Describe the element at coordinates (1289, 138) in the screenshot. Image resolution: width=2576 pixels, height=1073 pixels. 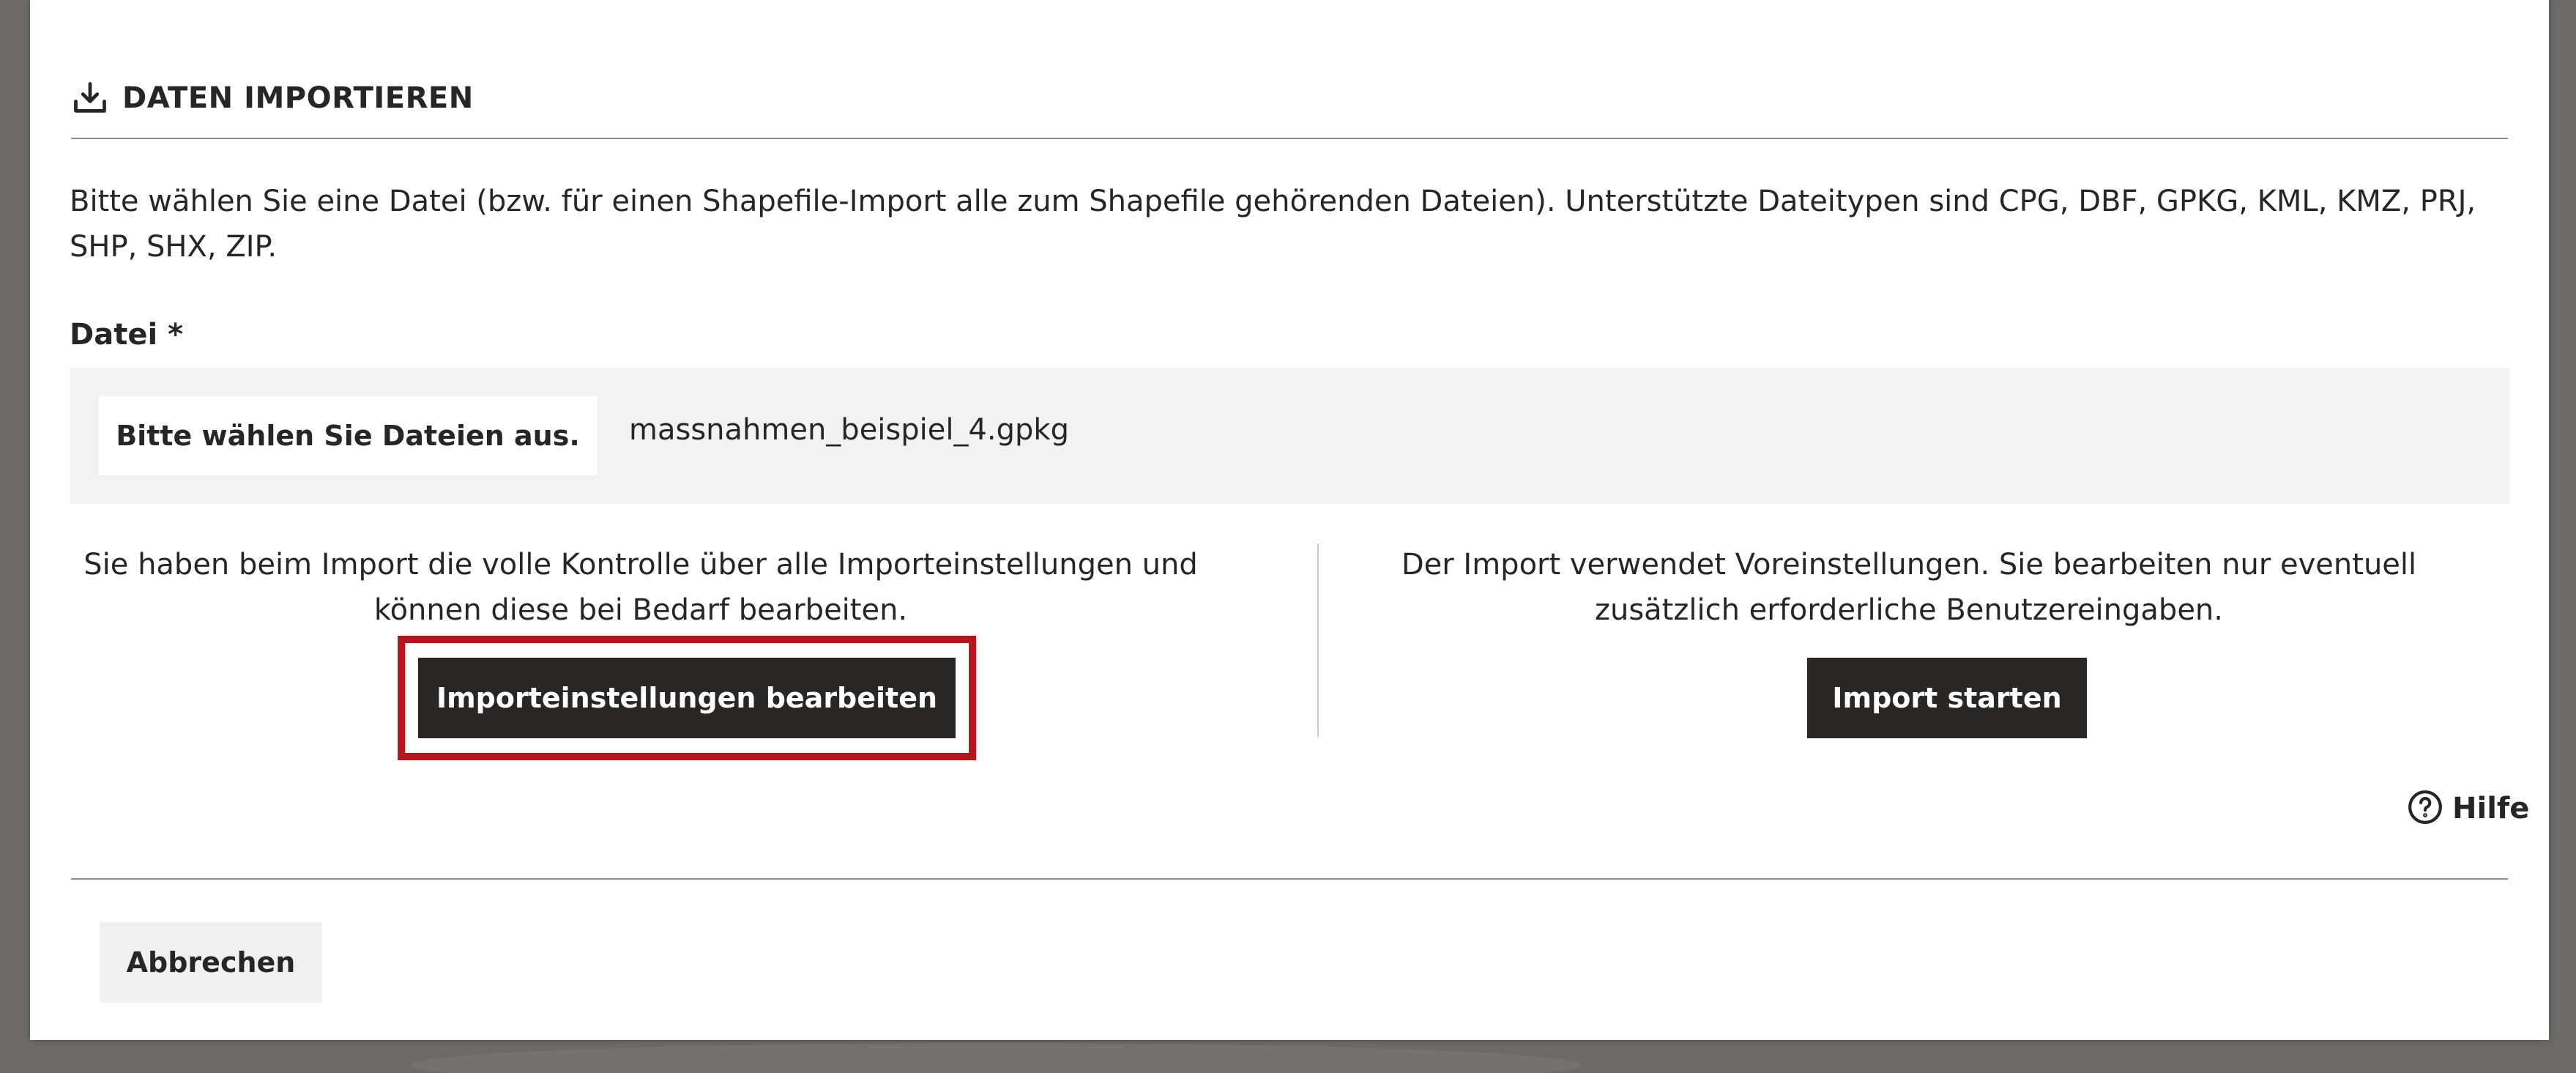
I see `header-divider` at that location.